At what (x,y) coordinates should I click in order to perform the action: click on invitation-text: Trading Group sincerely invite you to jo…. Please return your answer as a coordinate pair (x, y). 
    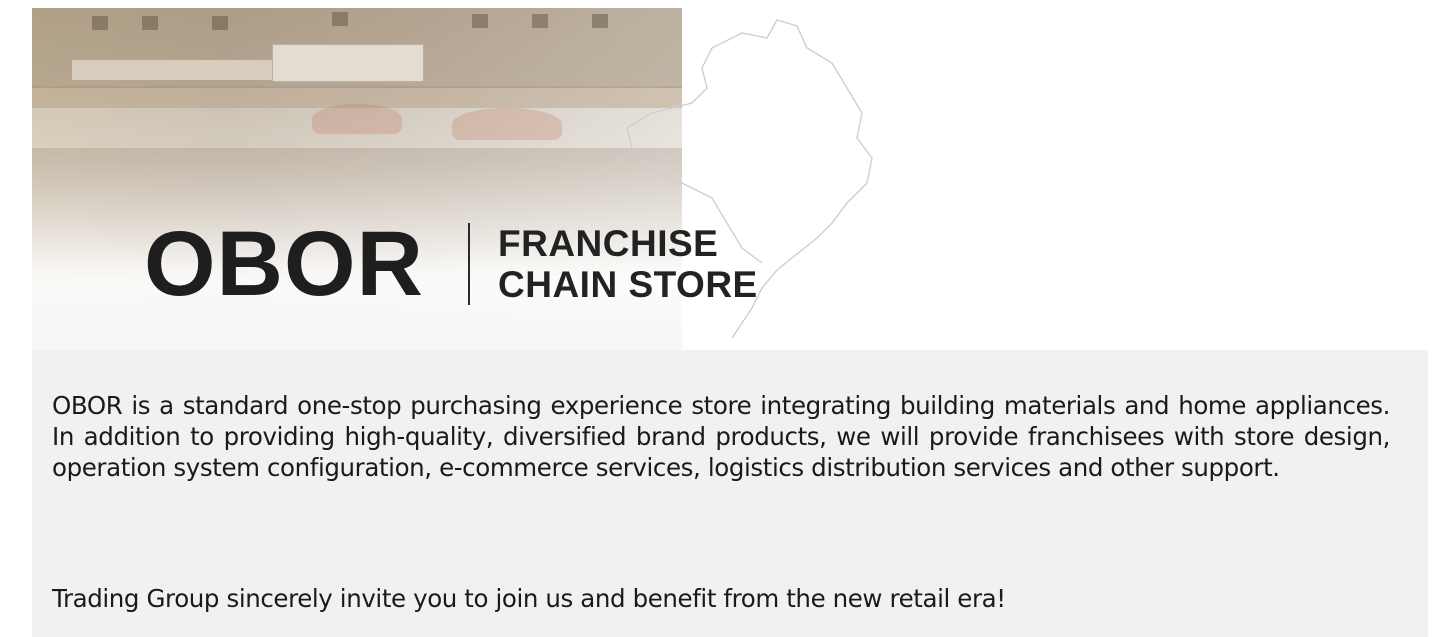
    Looking at the image, I should click on (529, 598).